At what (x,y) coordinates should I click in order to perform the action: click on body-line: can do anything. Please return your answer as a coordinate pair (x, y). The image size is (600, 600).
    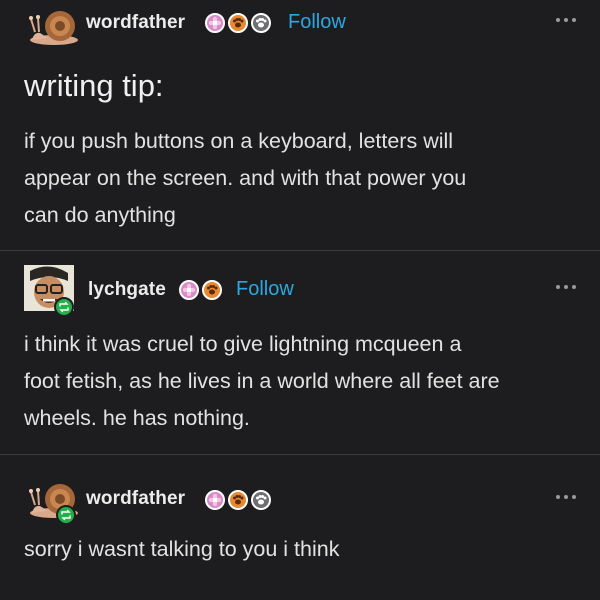
    Looking at the image, I should click on (100, 215).